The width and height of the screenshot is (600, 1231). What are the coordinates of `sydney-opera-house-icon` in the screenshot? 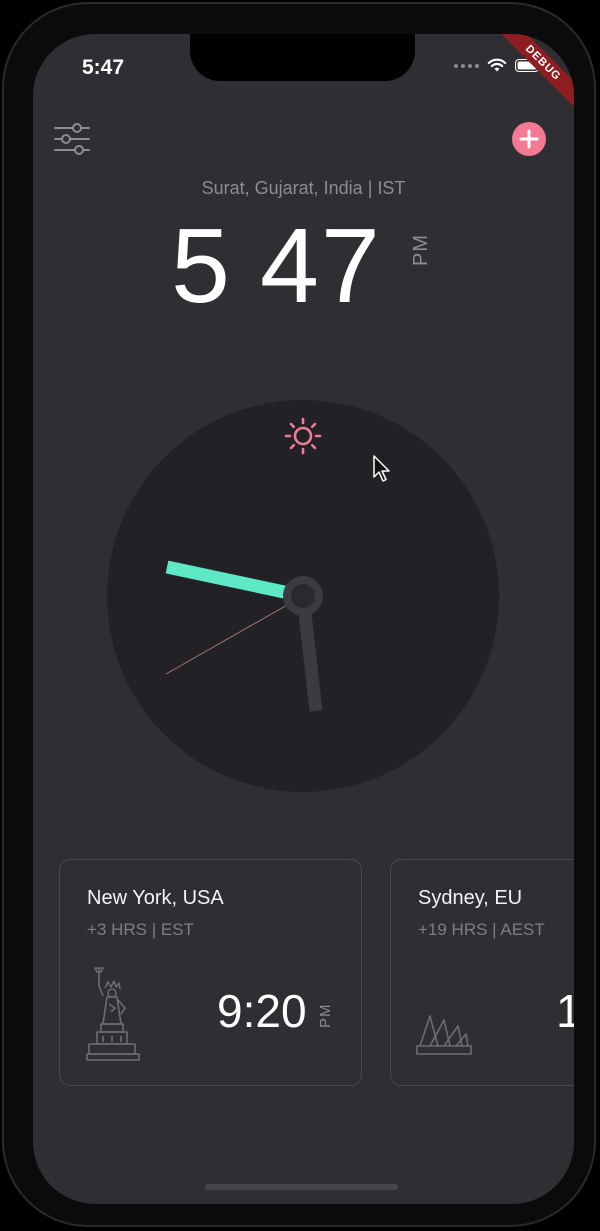 It's located at (444, 1035).